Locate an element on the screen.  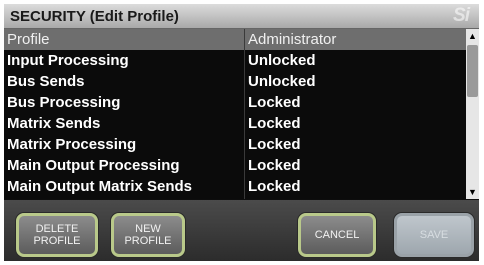
profile-cell: Matrix Sends is located at coordinates (54, 123).